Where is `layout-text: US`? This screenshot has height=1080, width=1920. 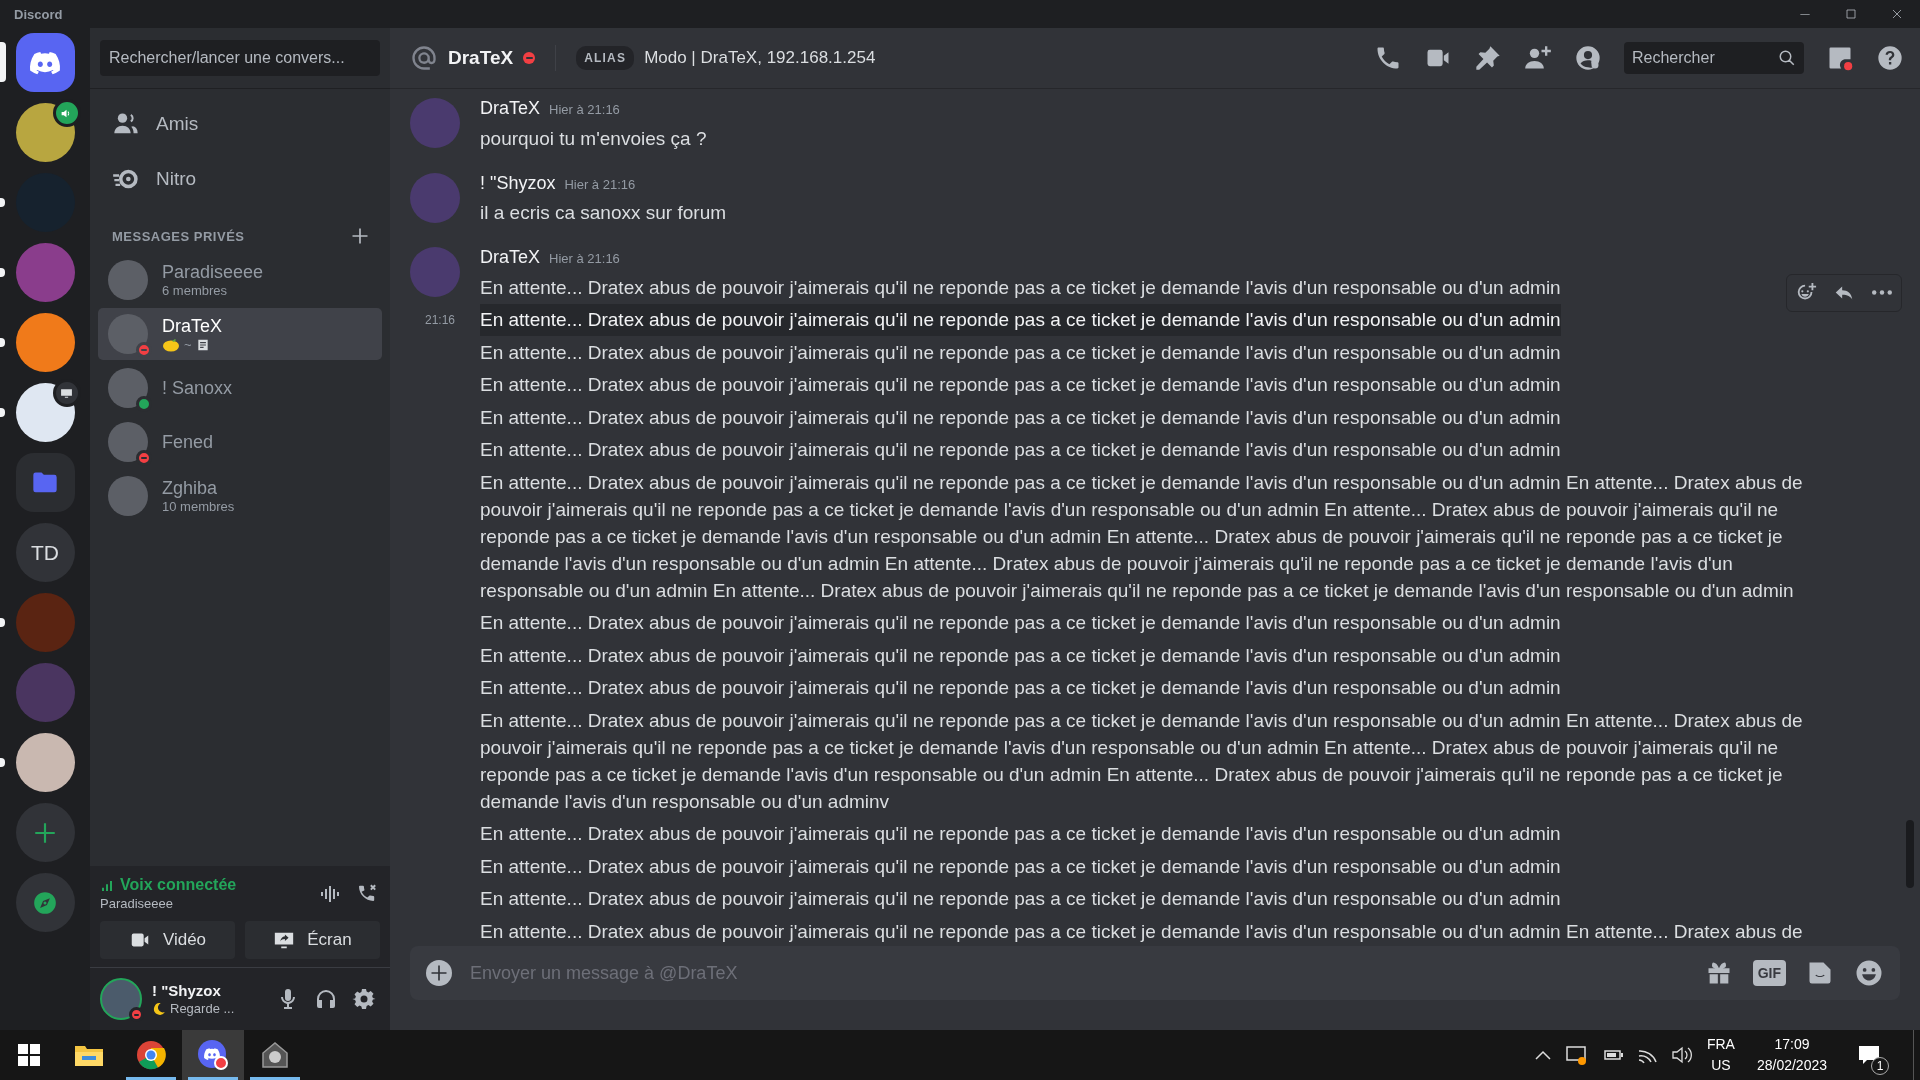 layout-text: US is located at coordinates (1721, 1065).